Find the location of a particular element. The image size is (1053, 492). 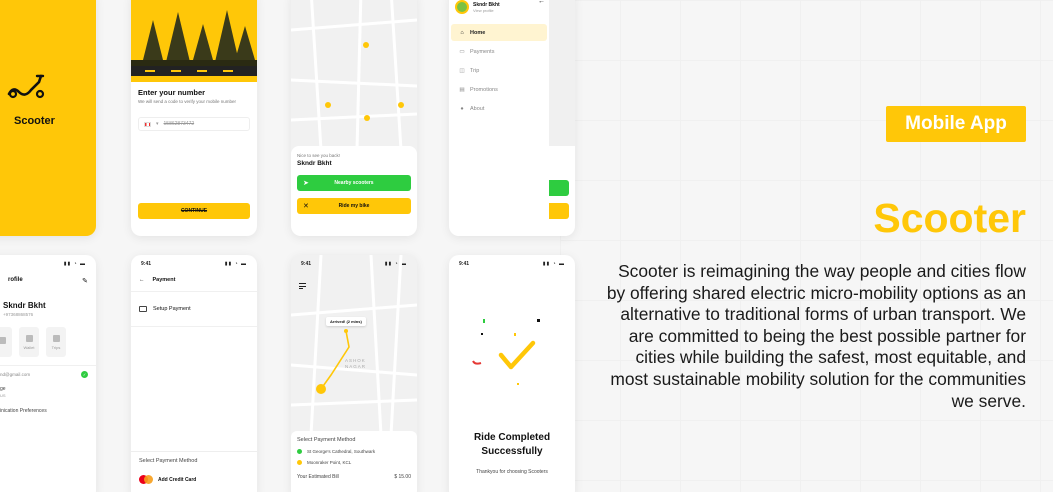

app-name: Scooter is located at coordinates (34, 121).